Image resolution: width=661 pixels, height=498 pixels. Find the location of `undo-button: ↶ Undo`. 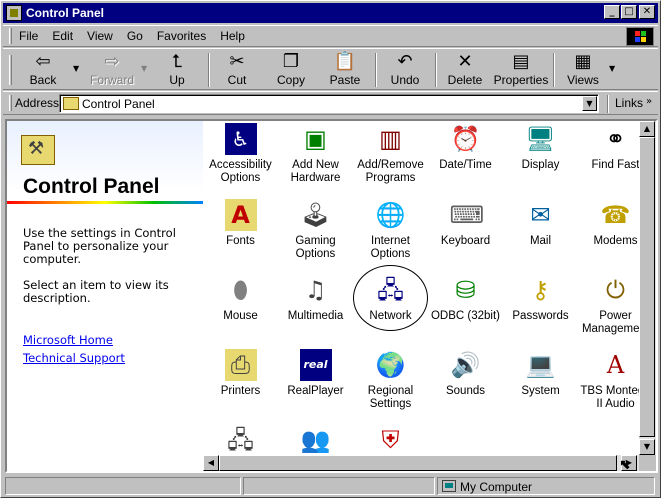

undo-button: ↶ Undo is located at coordinates (405, 70).